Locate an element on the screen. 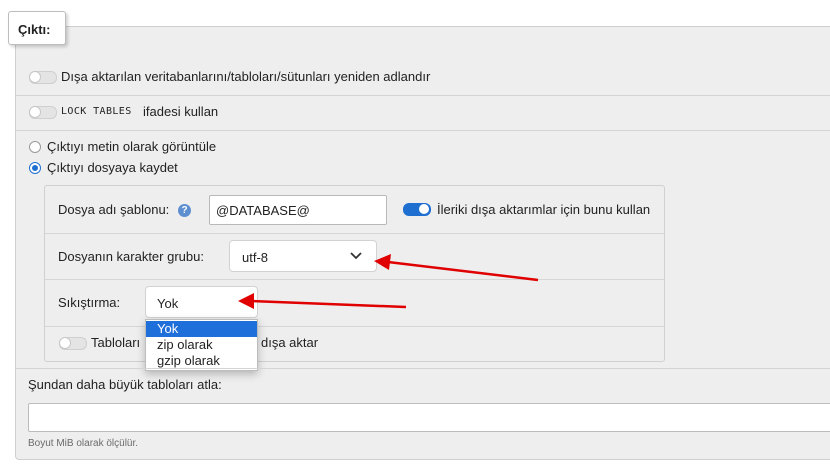 Image resolution: width=830 pixels, height=466 pixels. arrow-to-compression is located at coordinates (322, 301).